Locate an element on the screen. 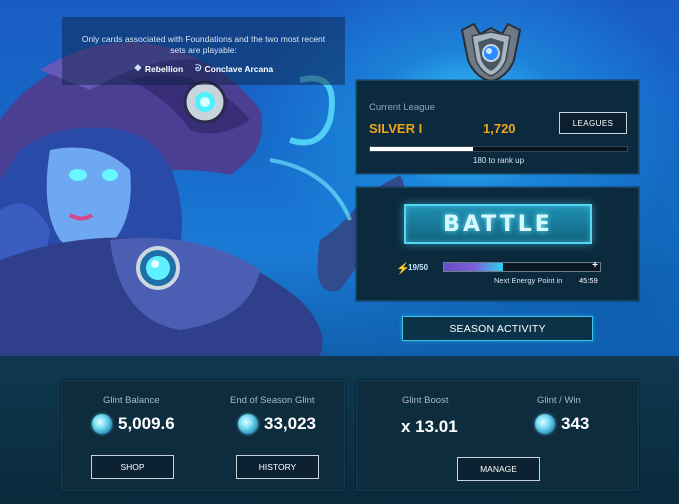 This screenshot has height=504, width=679. energy-count: 19/50 is located at coordinates (418, 267).